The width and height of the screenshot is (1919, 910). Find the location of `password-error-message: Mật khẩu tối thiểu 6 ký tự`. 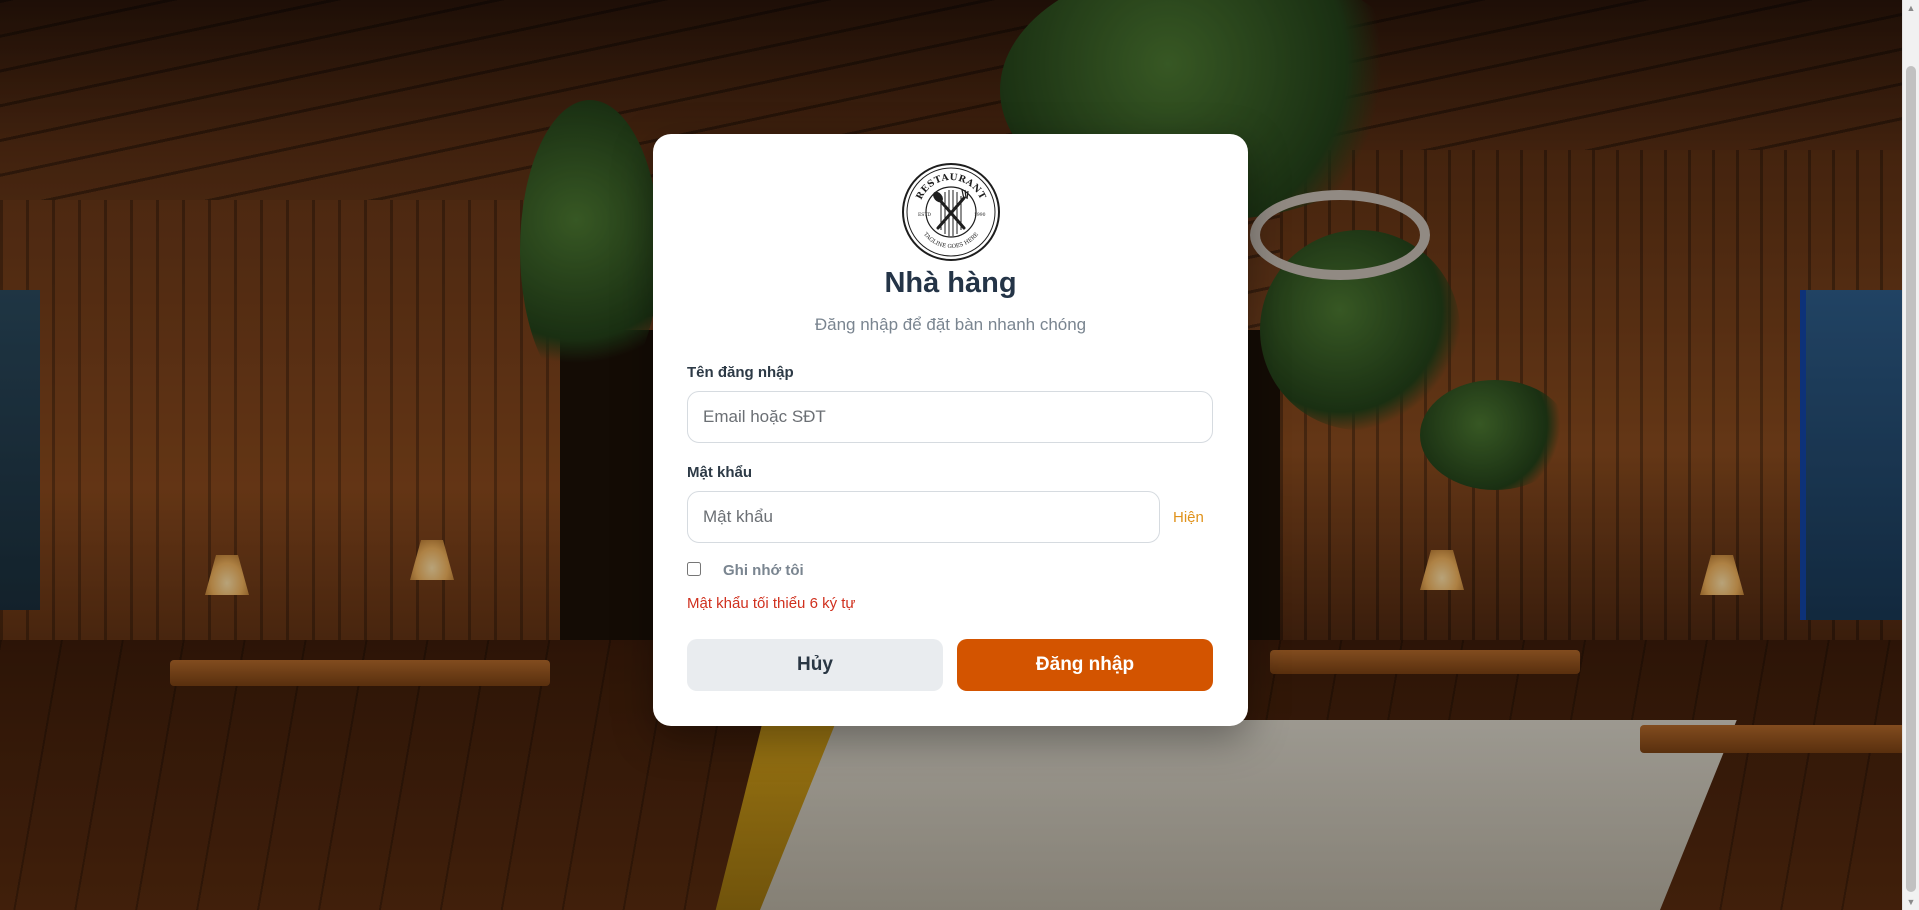

password-error-message: Mật khẩu tối thiểu 6 ký tự is located at coordinates (771, 603).